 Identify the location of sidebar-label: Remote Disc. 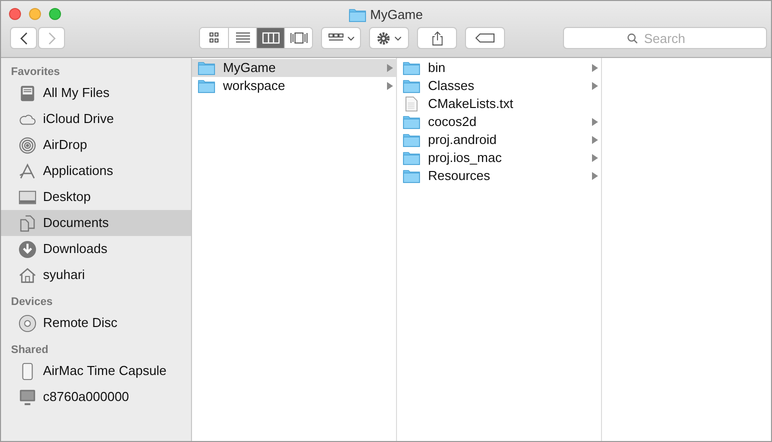
(80, 323).